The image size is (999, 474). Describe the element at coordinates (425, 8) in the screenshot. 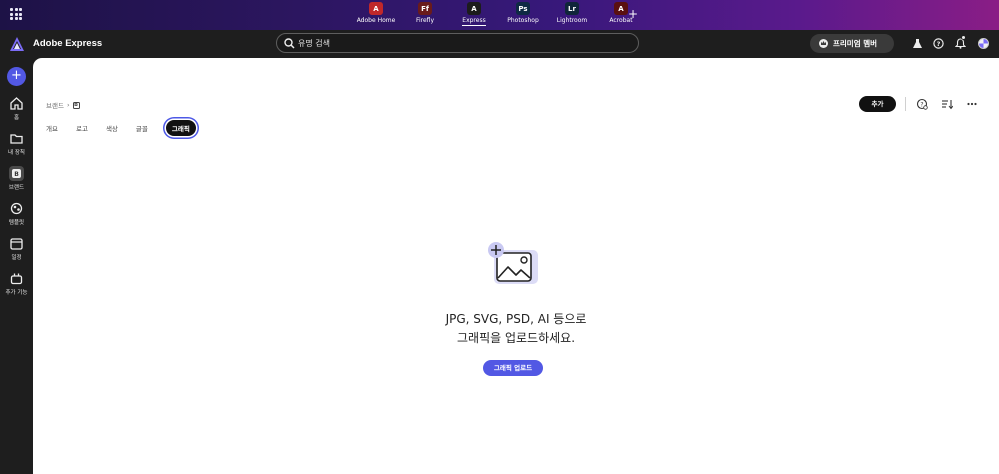

I see `firefly-icon: Ff` at that location.